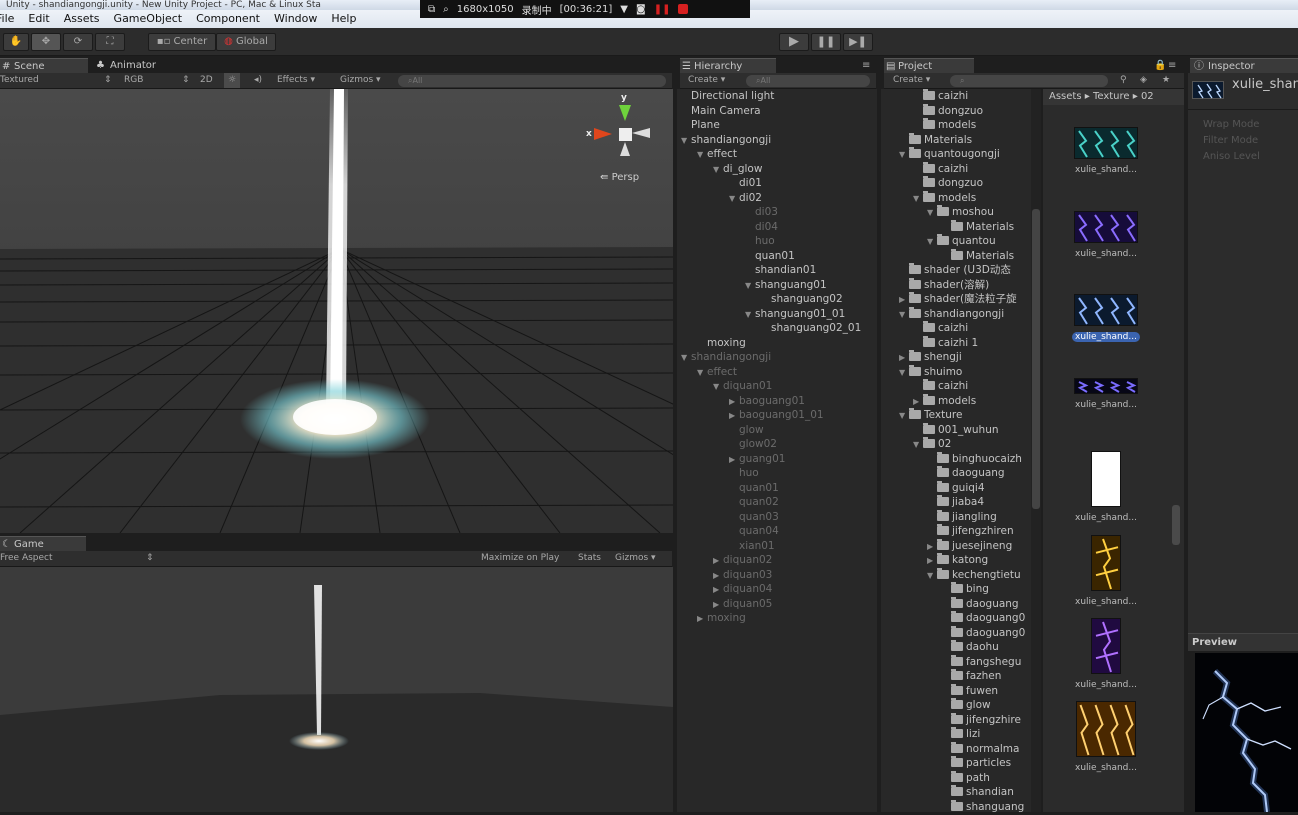 This screenshot has width=1298, height=815. Describe the element at coordinates (761, 227) in the screenshot. I see `hierarchy-item: di04` at that location.